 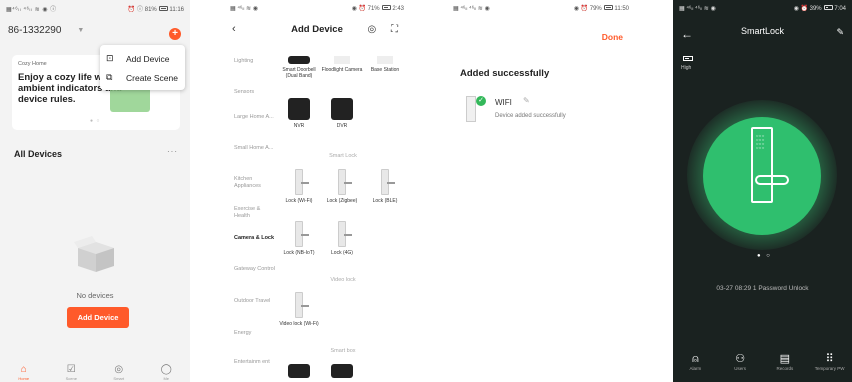 What do you see at coordinates (255, 362) in the screenshot?
I see `category-item: Entertainm ent` at bounding box center [255, 362].